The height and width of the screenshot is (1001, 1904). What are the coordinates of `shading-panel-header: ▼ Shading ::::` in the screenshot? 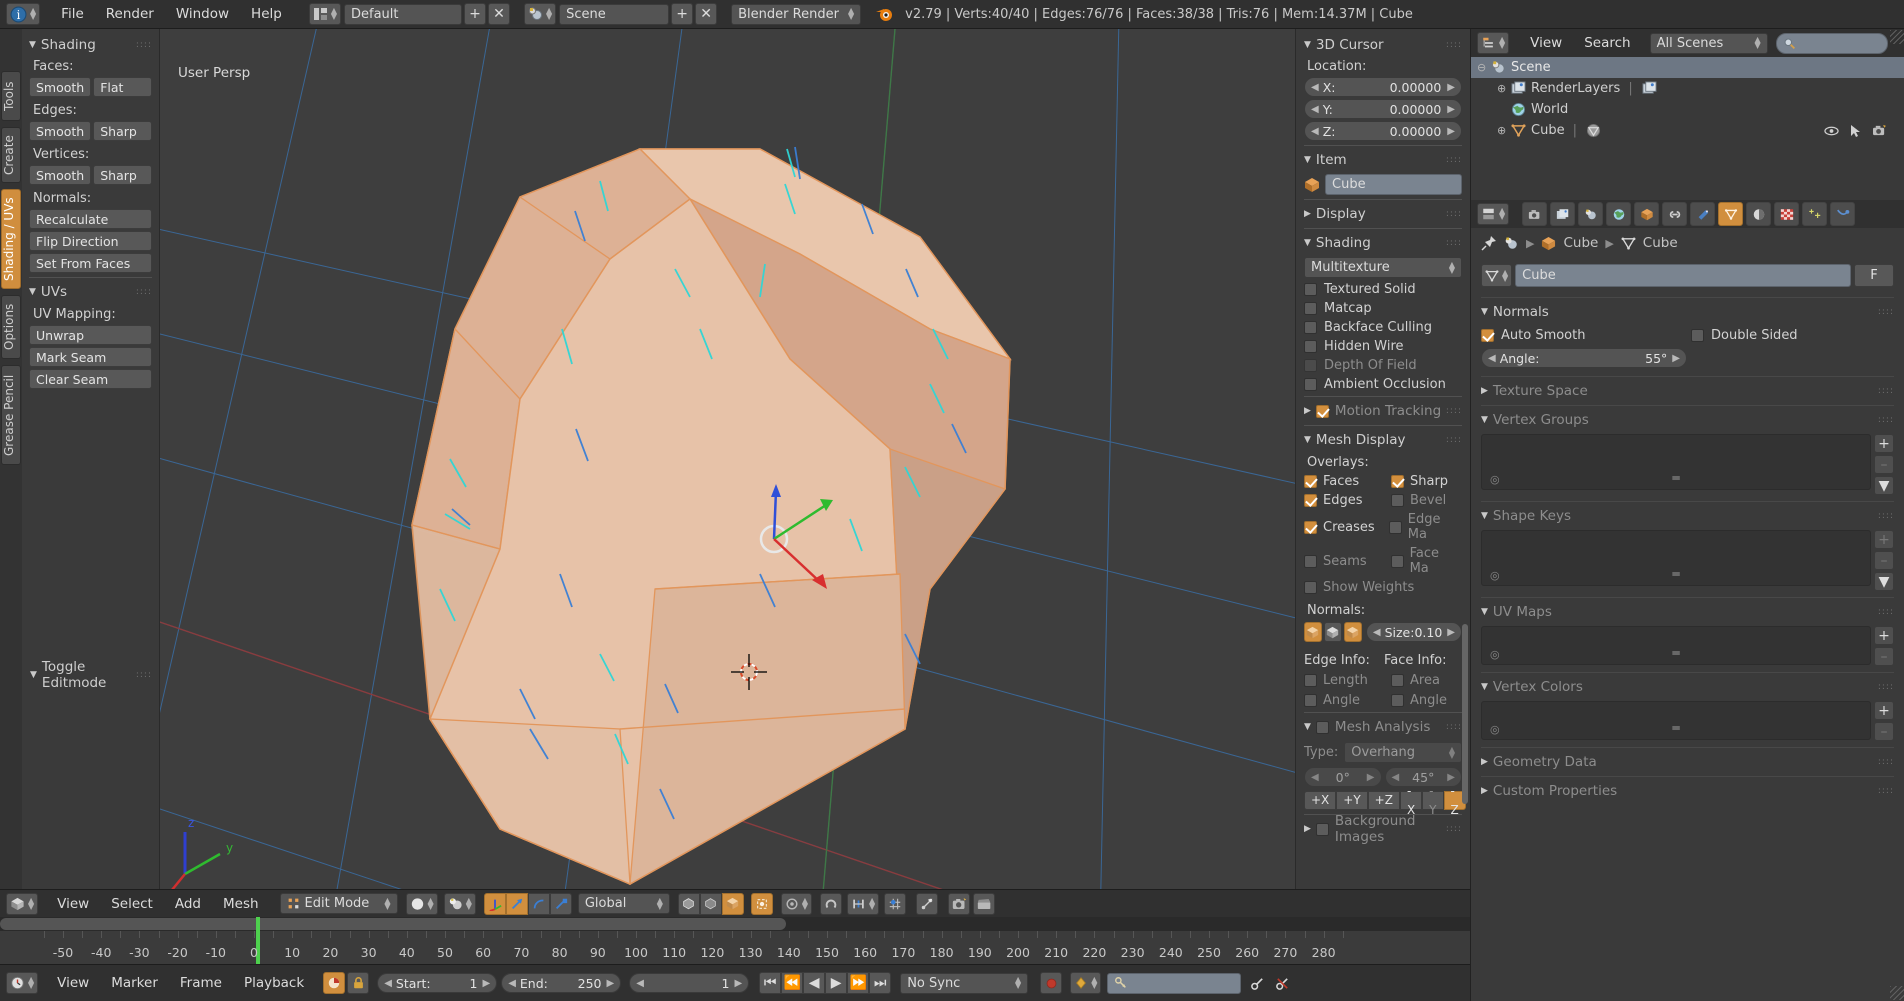 It's located at (90, 45).